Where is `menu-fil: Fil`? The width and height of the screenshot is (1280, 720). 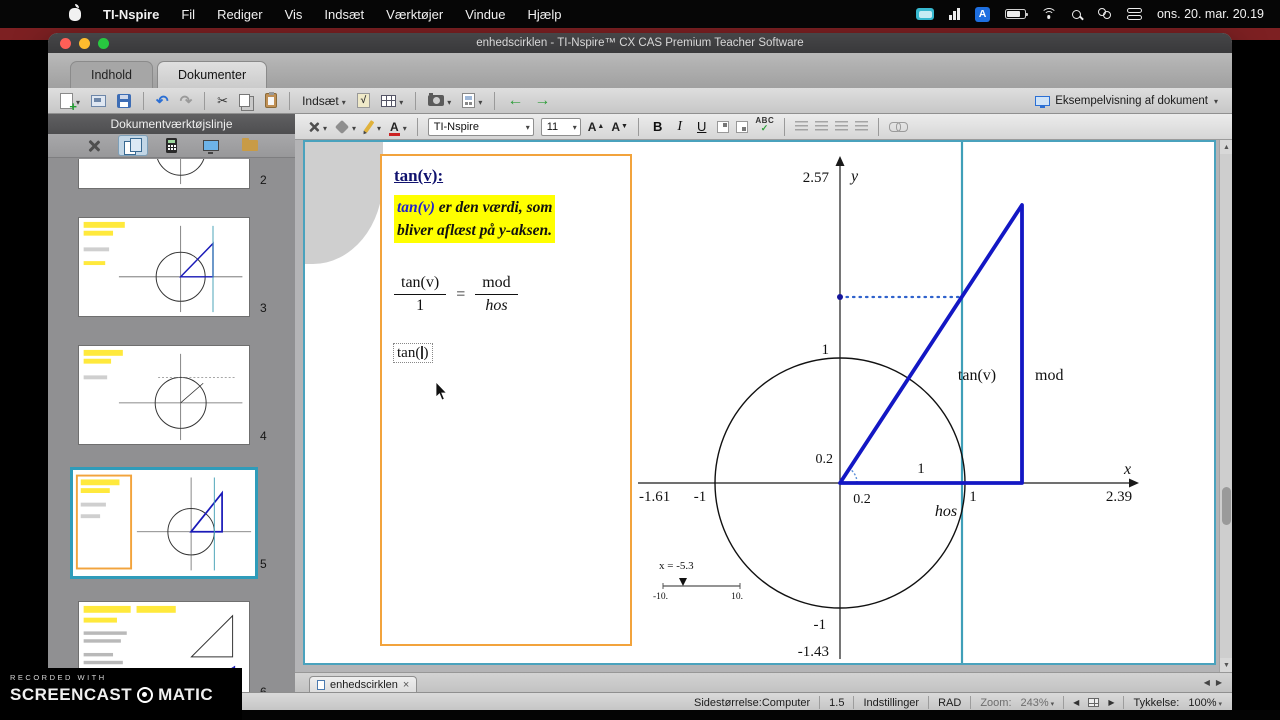
menu-fil: Fil is located at coordinates (188, 14).